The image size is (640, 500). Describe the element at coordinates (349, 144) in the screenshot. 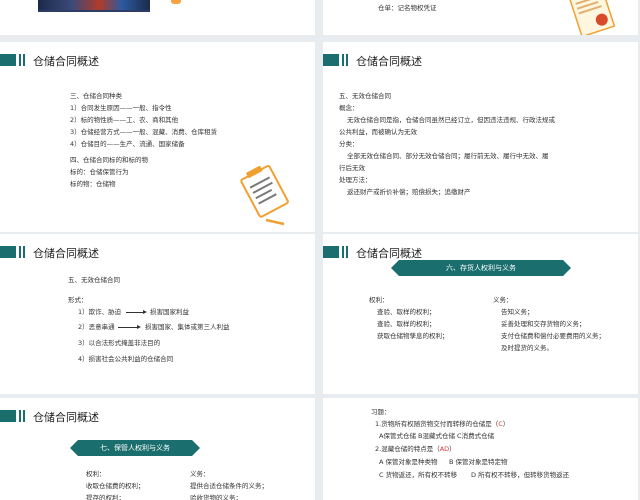

I see `body-line: 分类：` at that location.